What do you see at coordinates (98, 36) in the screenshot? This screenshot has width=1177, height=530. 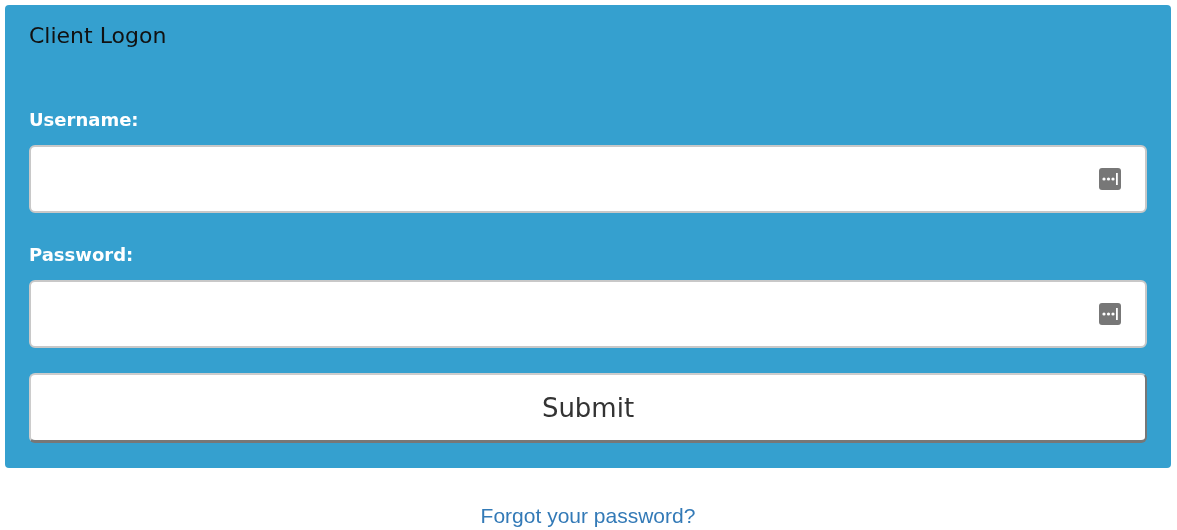 I see `panel-title: Client Logon` at bounding box center [98, 36].